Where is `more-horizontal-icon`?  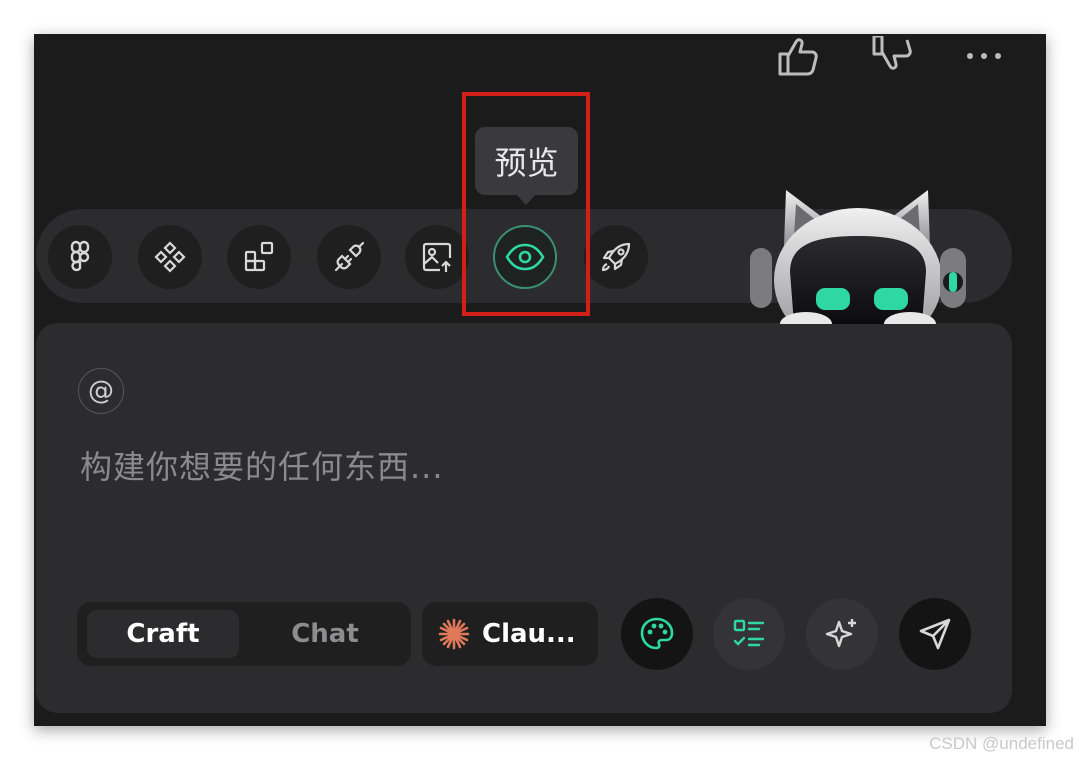 more-horizontal-icon is located at coordinates (984, 56).